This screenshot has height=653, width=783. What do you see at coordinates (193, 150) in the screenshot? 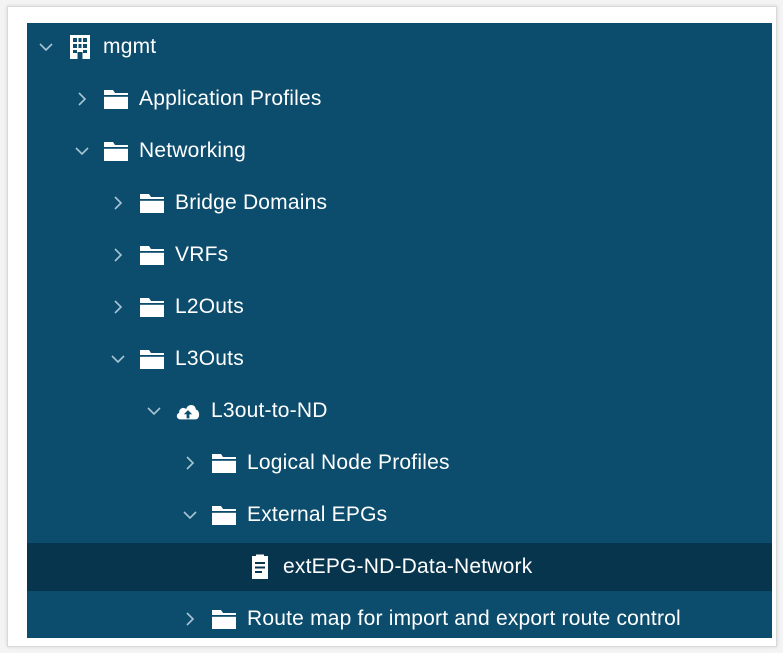
I see `tree-item-label: Networking` at bounding box center [193, 150].